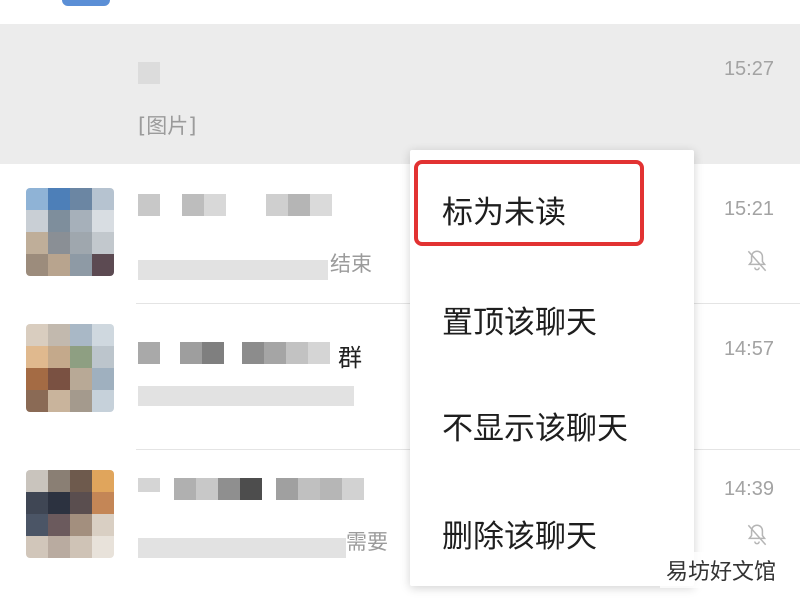 This screenshot has height=600, width=800. I want to click on menu-item-hide-chat: 不显示该聊天, so click(552, 425).